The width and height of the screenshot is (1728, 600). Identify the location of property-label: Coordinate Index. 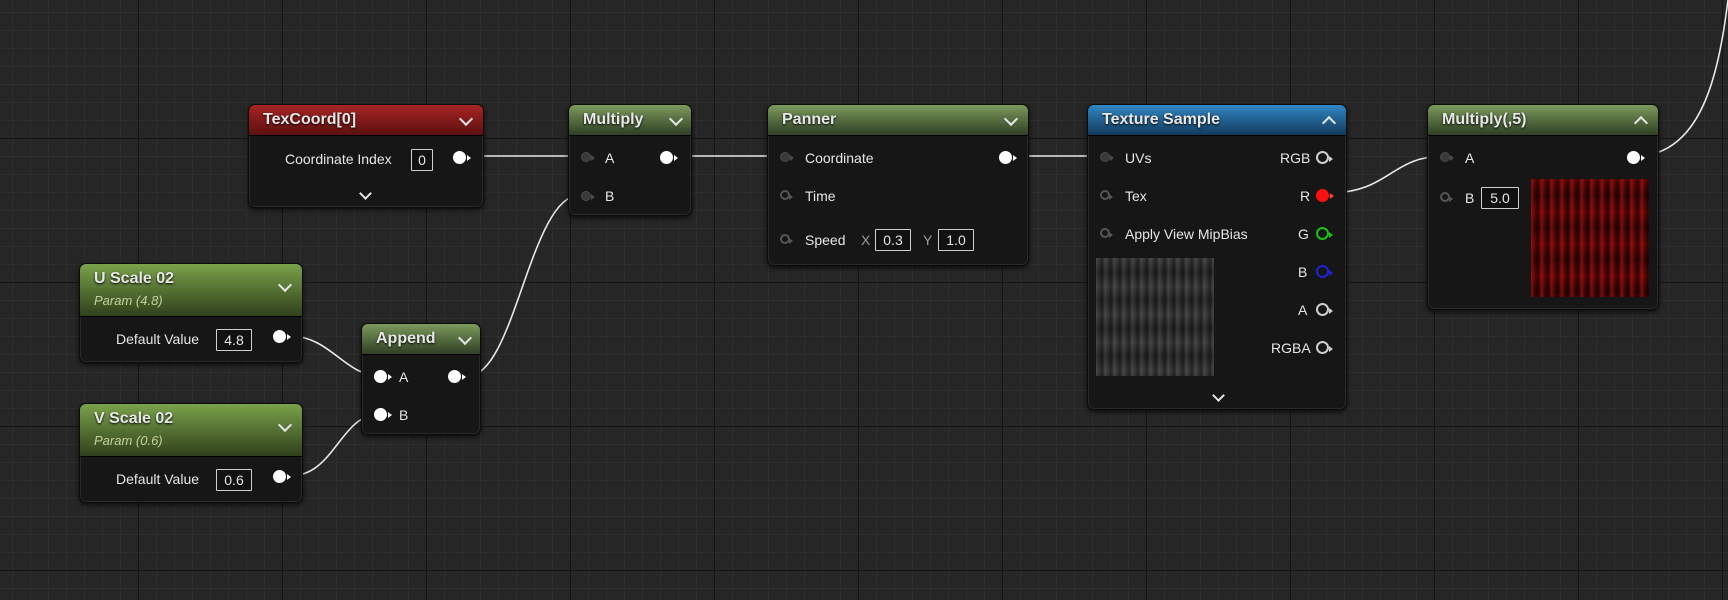
(338, 159).